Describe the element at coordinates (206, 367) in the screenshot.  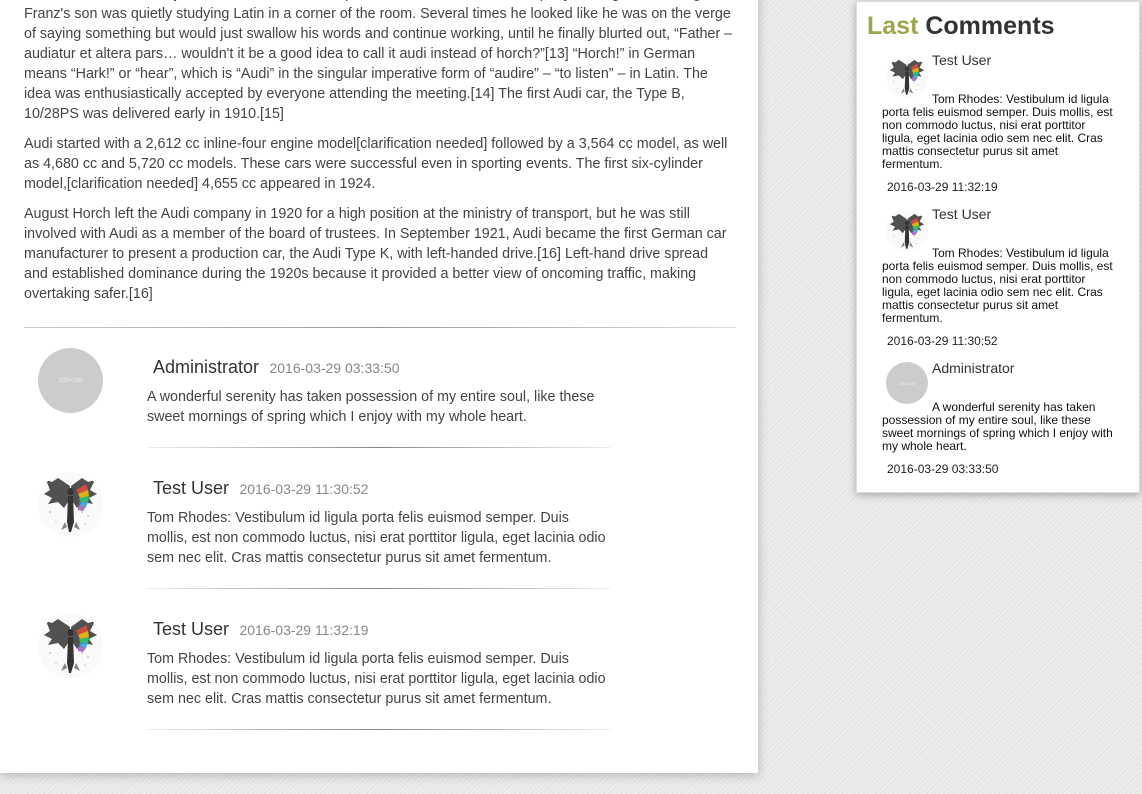
I see `comment-author: Administrator` at that location.